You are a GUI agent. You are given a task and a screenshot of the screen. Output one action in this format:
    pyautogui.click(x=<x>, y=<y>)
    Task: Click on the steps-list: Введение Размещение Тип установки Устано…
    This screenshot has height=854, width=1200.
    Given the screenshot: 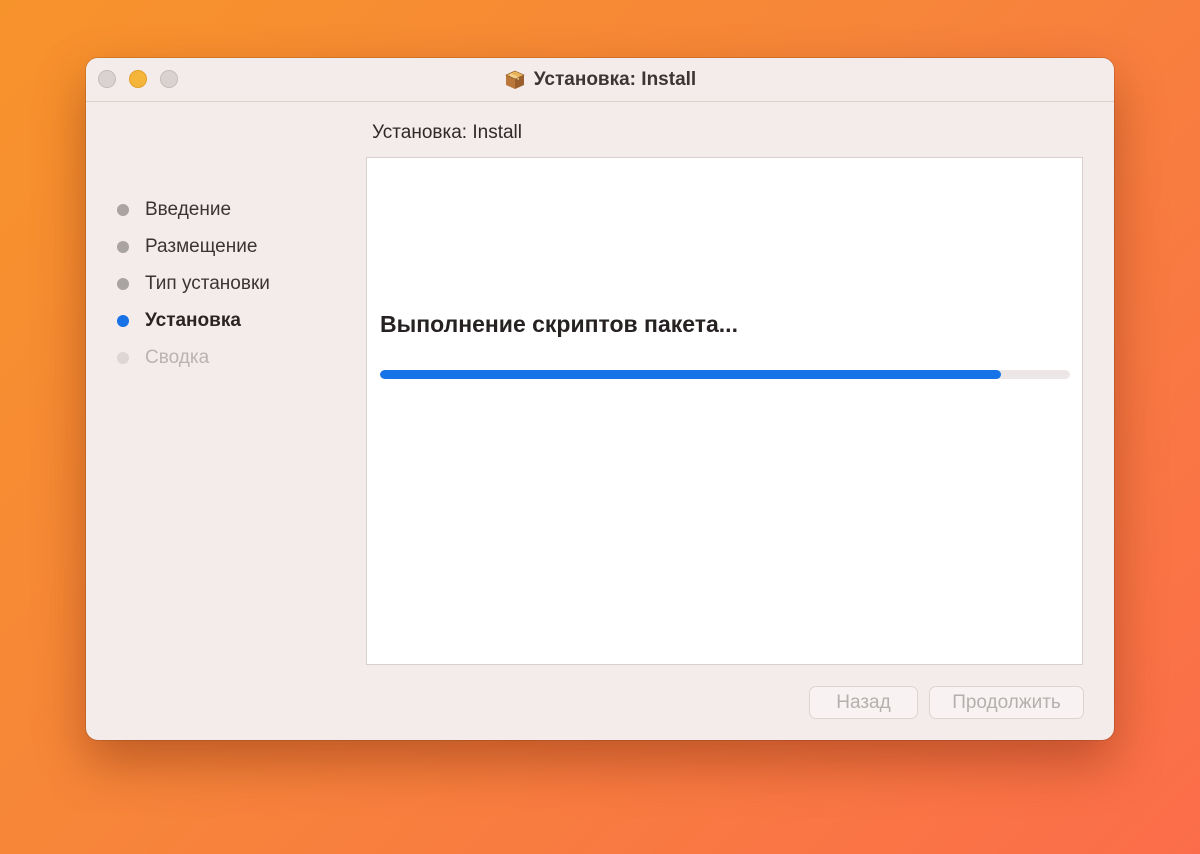 What is the action you would take?
    pyautogui.click(x=193, y=283)
    